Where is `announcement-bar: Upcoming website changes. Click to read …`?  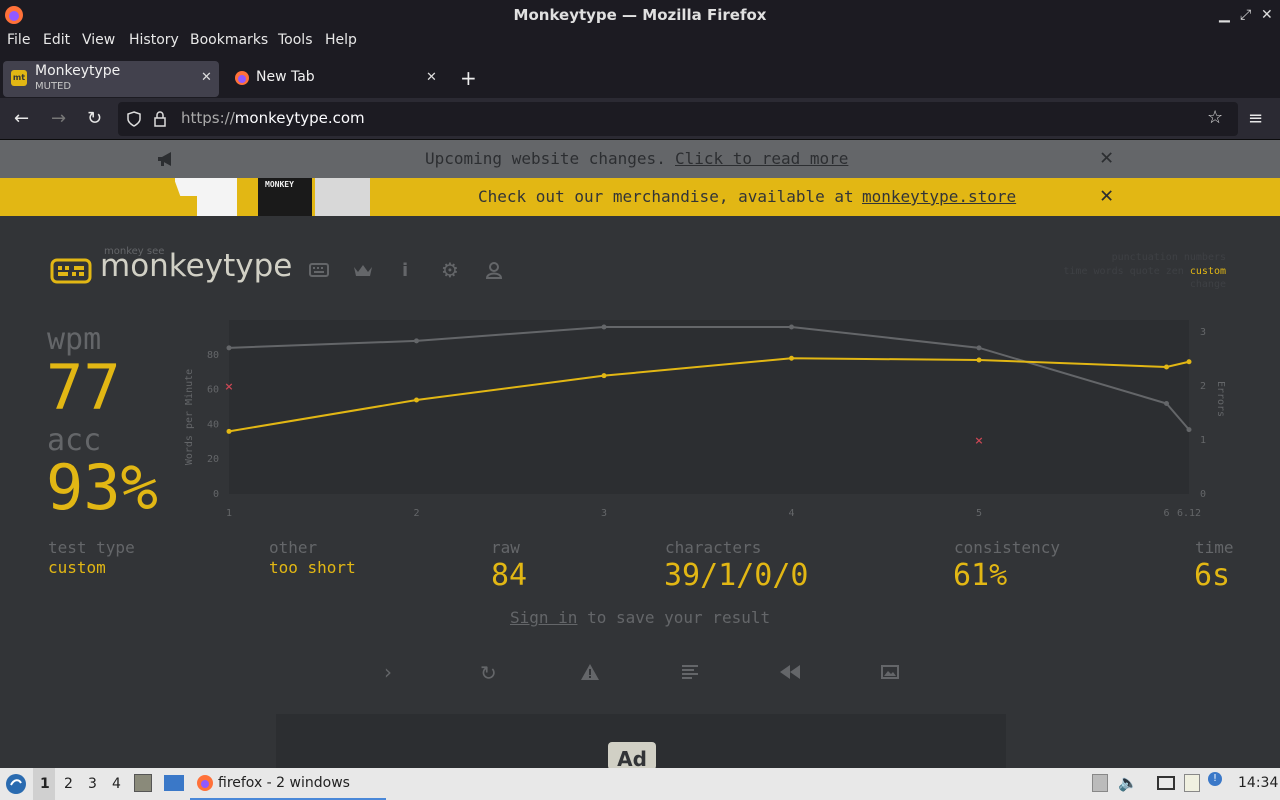
announcement-bar: Upcoming website changes. Click to read … is located at coordinates (640, 159).